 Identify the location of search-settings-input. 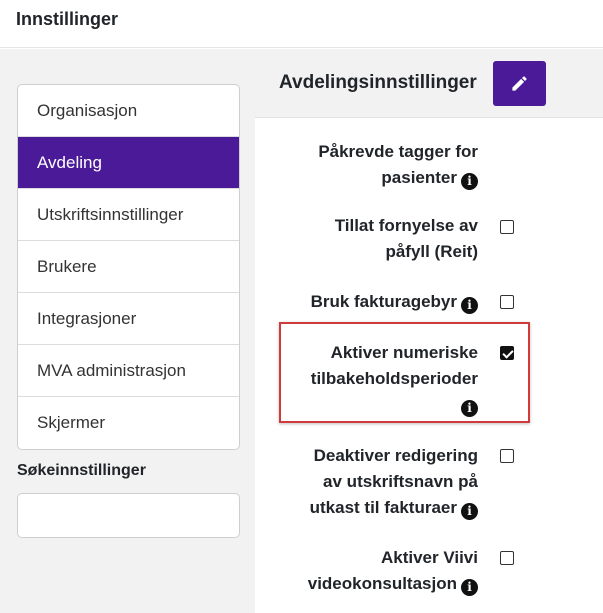
(128, 515).